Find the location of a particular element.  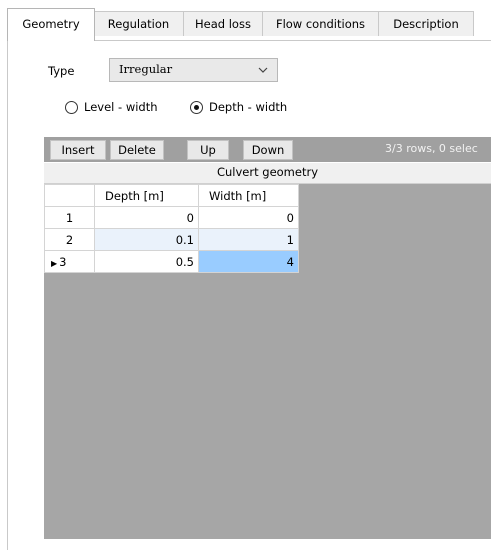

tab-geometry: Geometry is located at coordinates (51, 24).